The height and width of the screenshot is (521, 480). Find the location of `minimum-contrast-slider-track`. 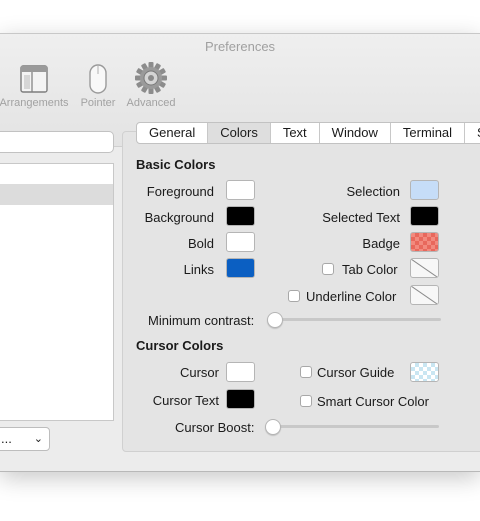

minimum-contrast-slider-track is located at coordinates (355, 319).